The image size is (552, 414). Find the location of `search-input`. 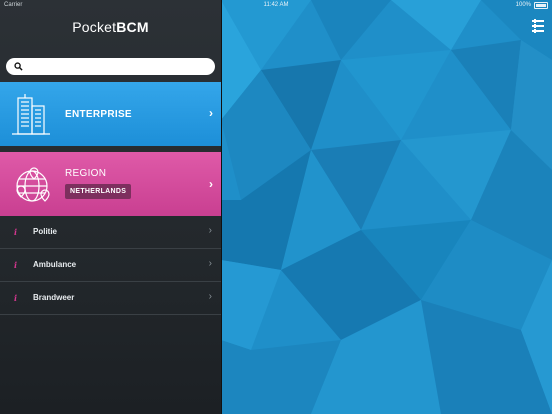

search-input is located at coordinates (120, 67).